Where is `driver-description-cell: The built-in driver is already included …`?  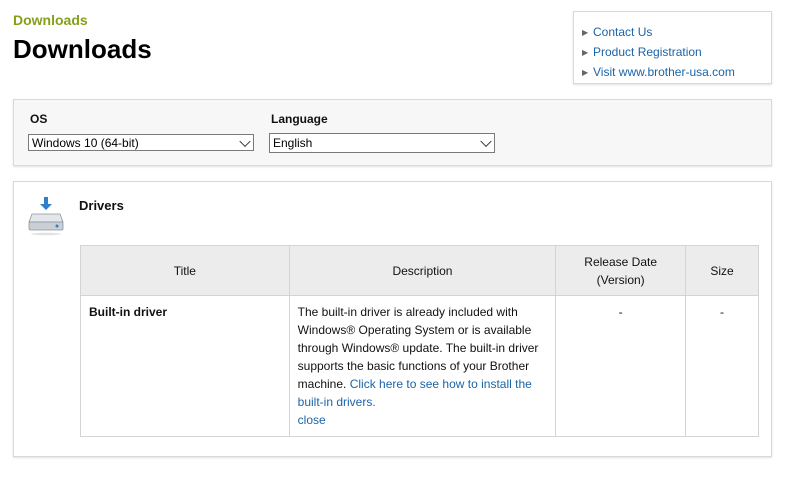 driver-description-cell: The built-in driver is already included … is located at coordinates (422, 366).